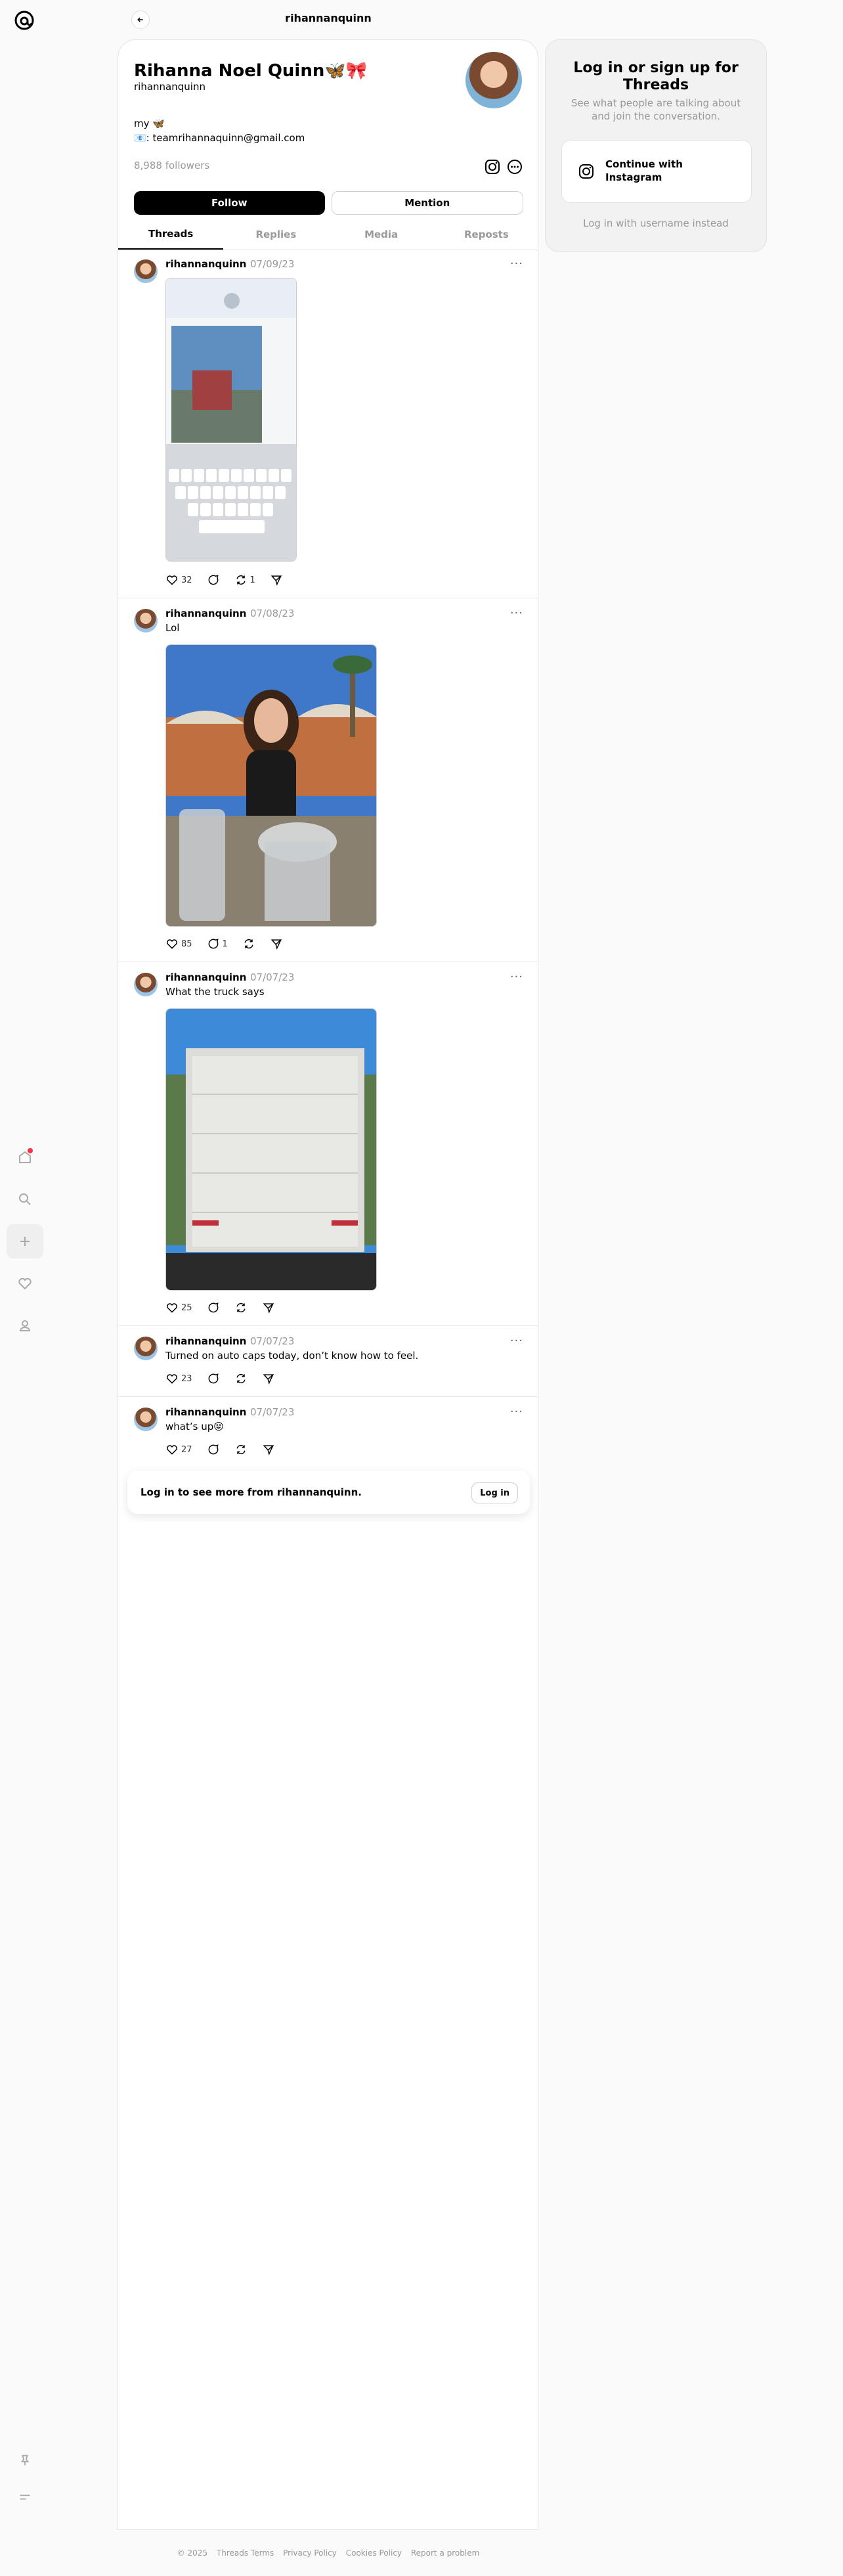 The height and width of the screenshot is (2576, 843). Describe the element at coordinates (493, 80) in the screenshot. I see `avatar` at that location.